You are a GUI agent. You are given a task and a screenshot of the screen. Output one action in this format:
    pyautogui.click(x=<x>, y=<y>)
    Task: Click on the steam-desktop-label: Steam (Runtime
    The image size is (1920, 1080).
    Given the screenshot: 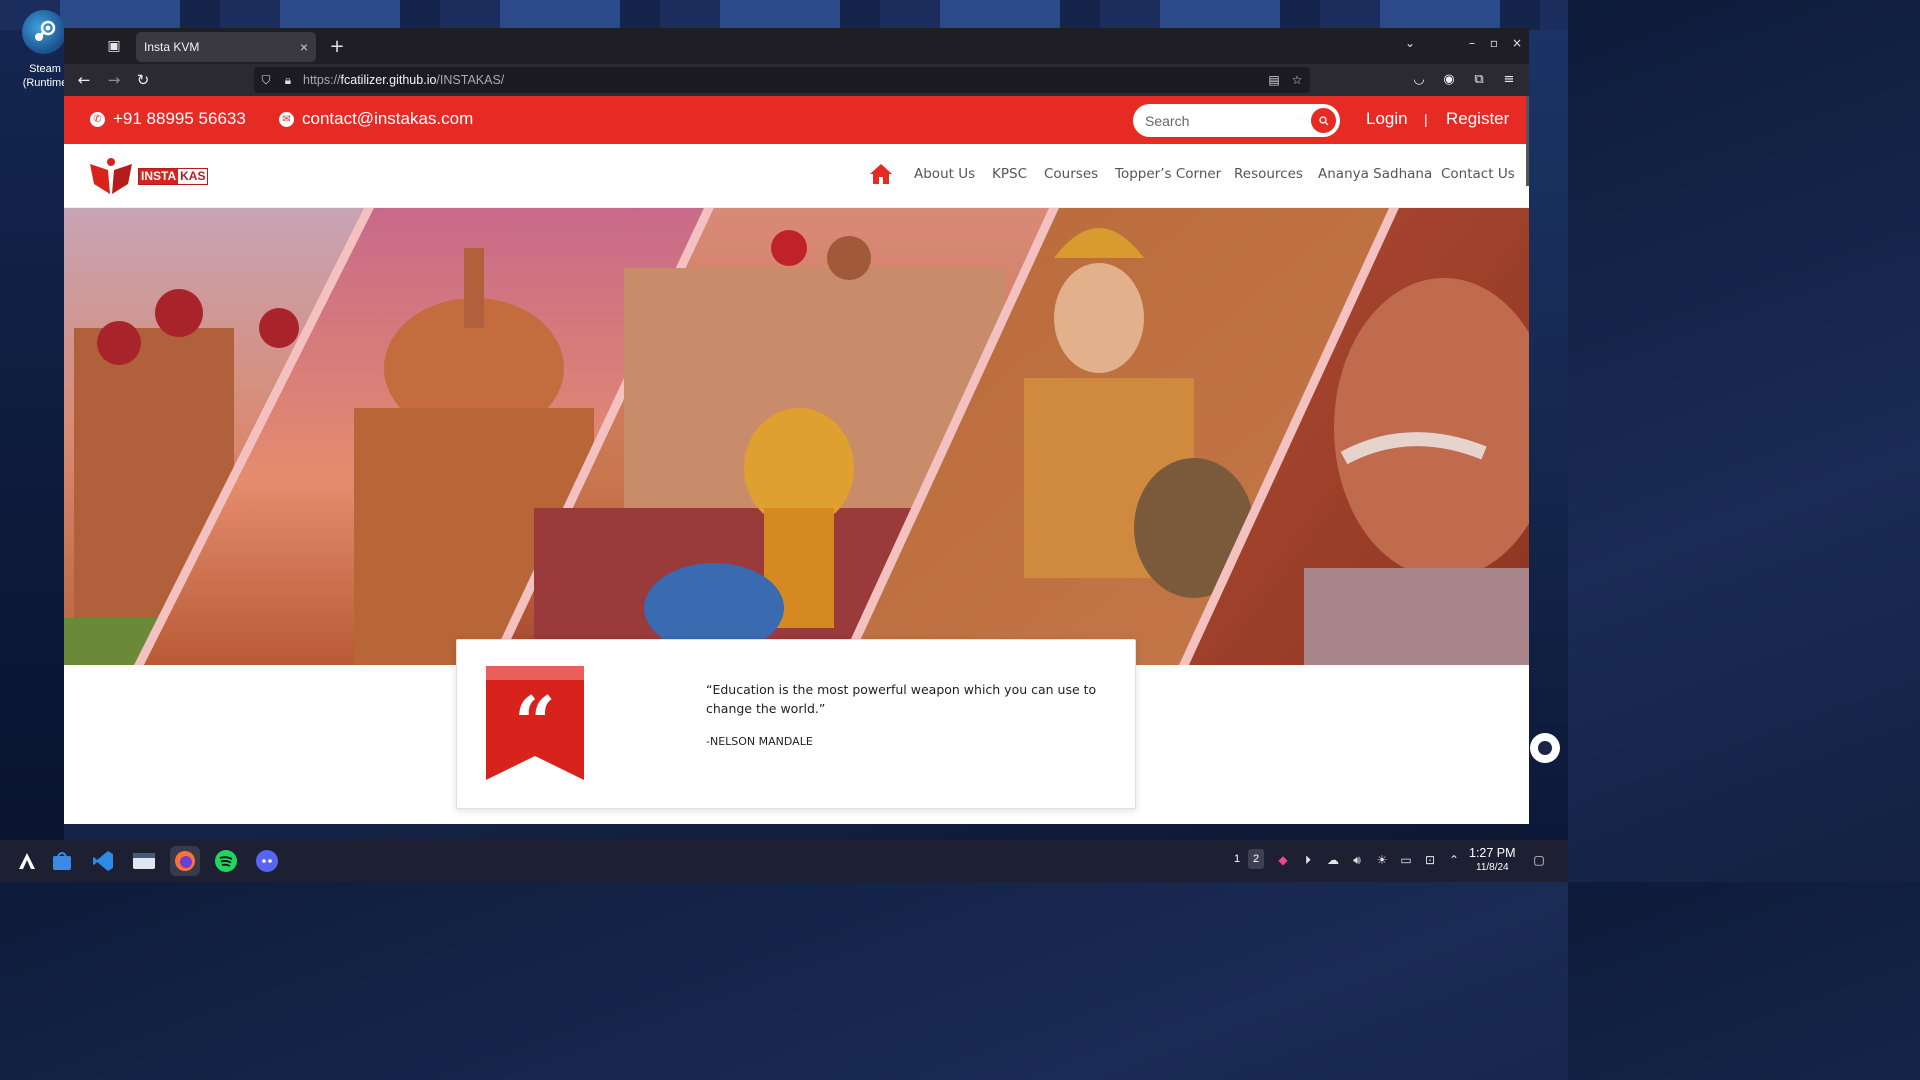 What is the action you would take?
    pyautogui.click(x=45, y=76)
    